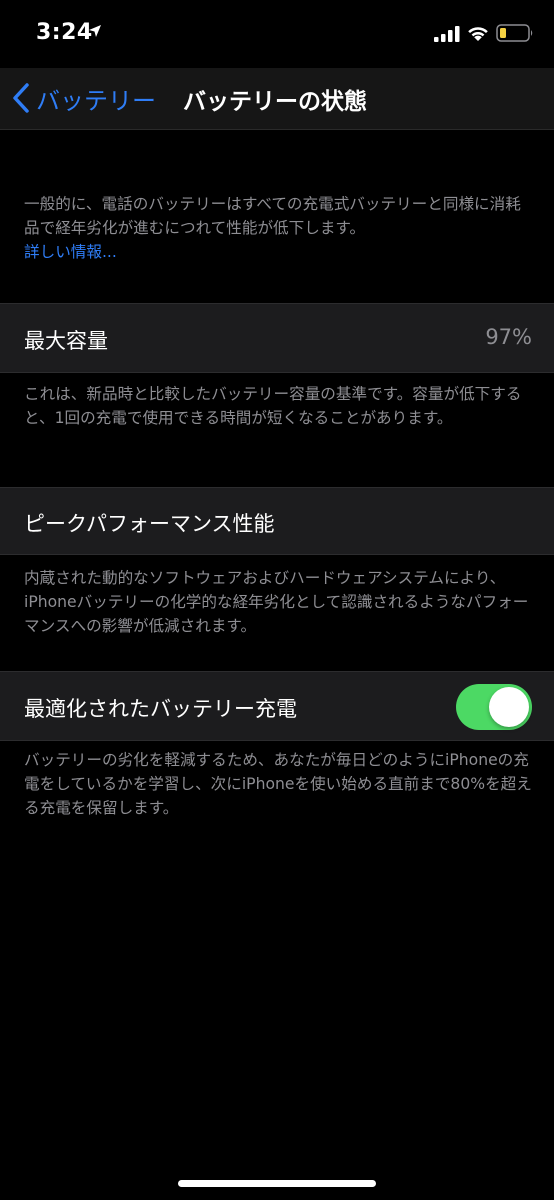 The height and width of the screenshot is (1200, 554). I want to click on optimized-charging-cell: 最適化されたバッテリー充電, so click(277, 706).